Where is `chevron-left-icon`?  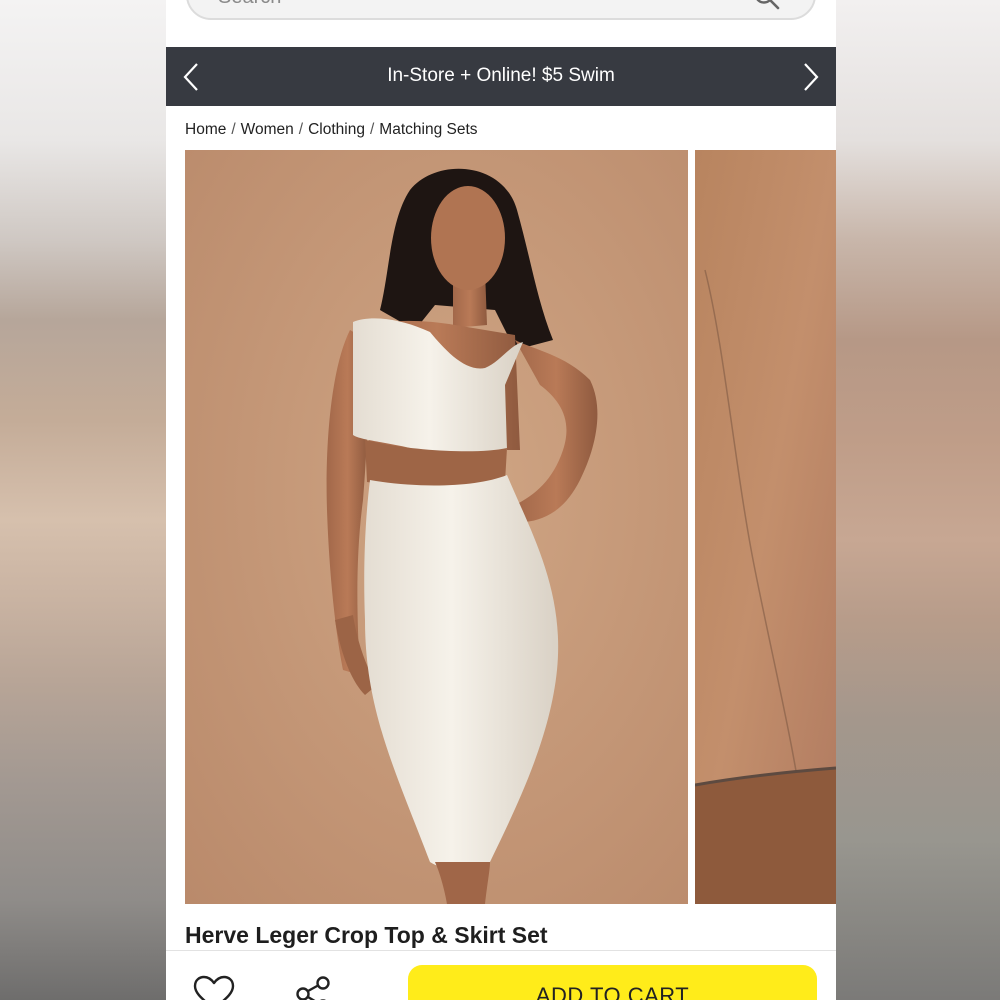 chevron-left-icon is located at coordinates (191, 77).